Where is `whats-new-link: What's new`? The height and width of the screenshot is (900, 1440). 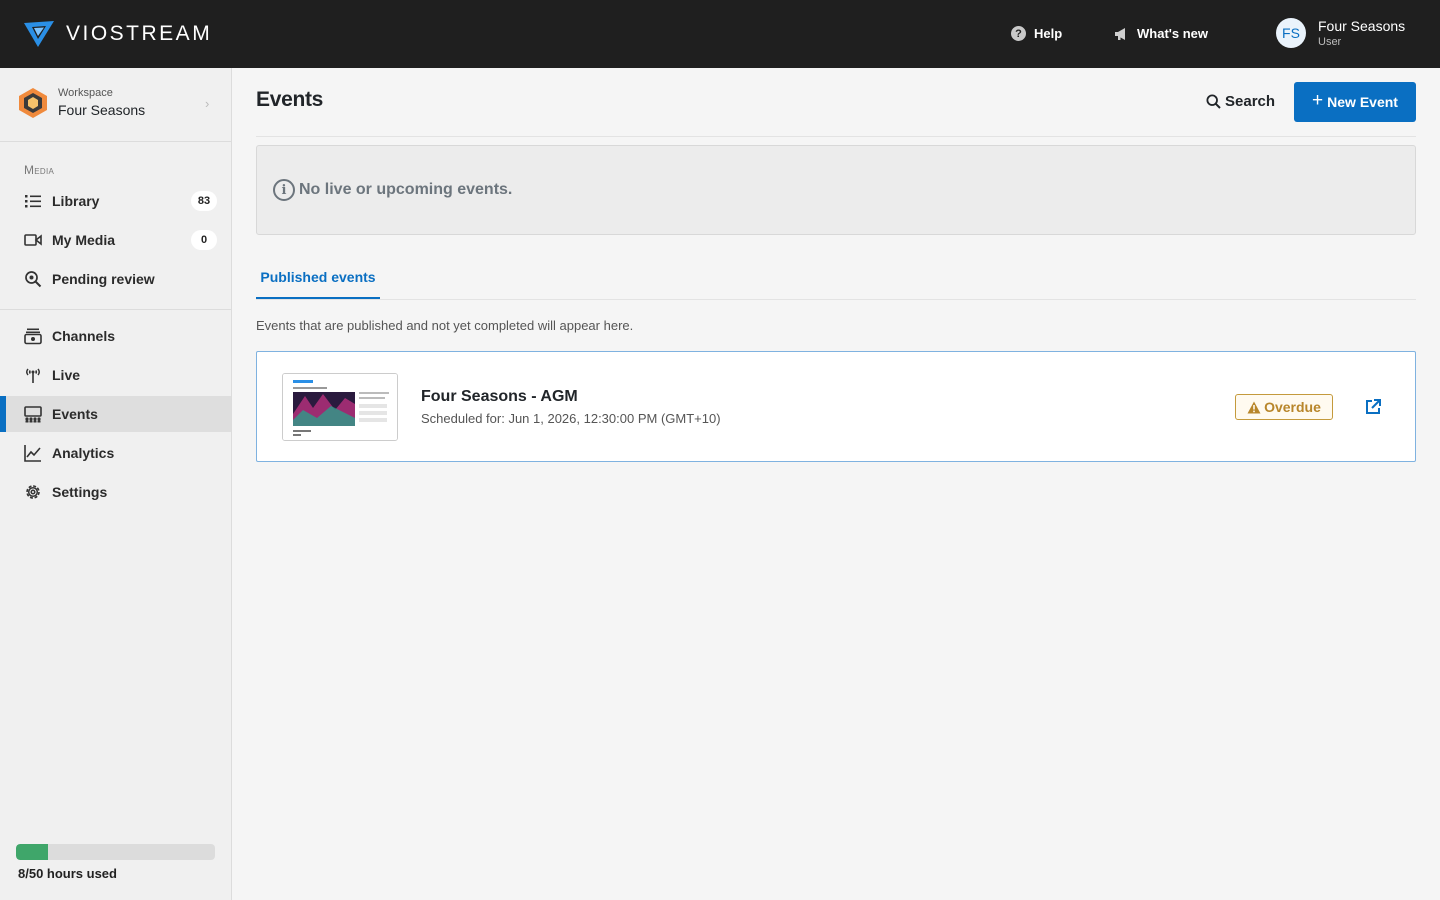 whats-new-link: What's new is located at coordinates (1161, 33).